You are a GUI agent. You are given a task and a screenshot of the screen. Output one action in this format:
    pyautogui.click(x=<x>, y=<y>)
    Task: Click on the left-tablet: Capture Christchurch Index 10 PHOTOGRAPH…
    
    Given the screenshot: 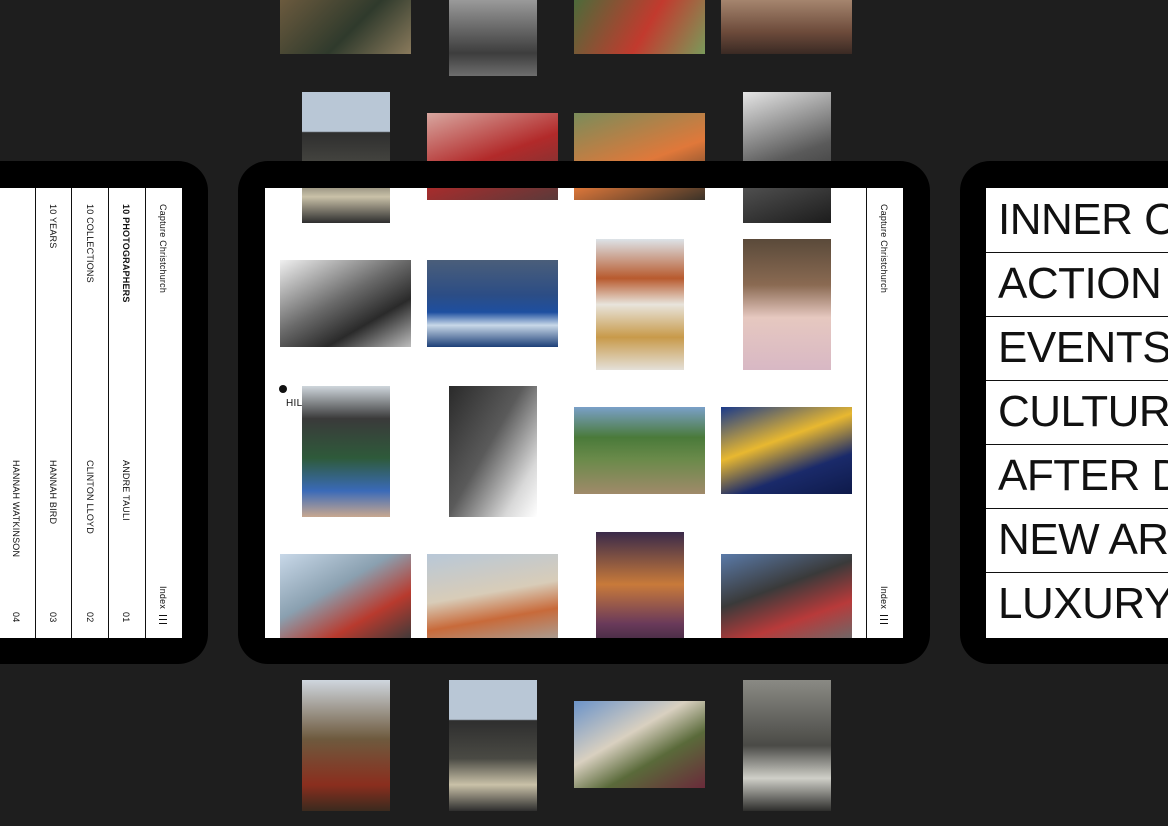 What is the action you would take?
    pyautogui.click(x=104, y=412)
    